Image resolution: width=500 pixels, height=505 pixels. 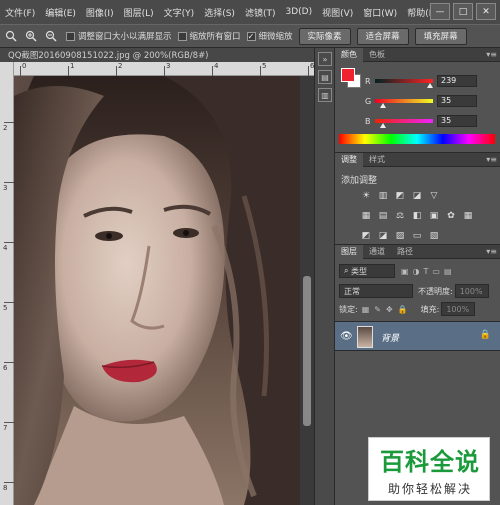 I want to click on eye-icon: 👁, so click(x=346, y=336).